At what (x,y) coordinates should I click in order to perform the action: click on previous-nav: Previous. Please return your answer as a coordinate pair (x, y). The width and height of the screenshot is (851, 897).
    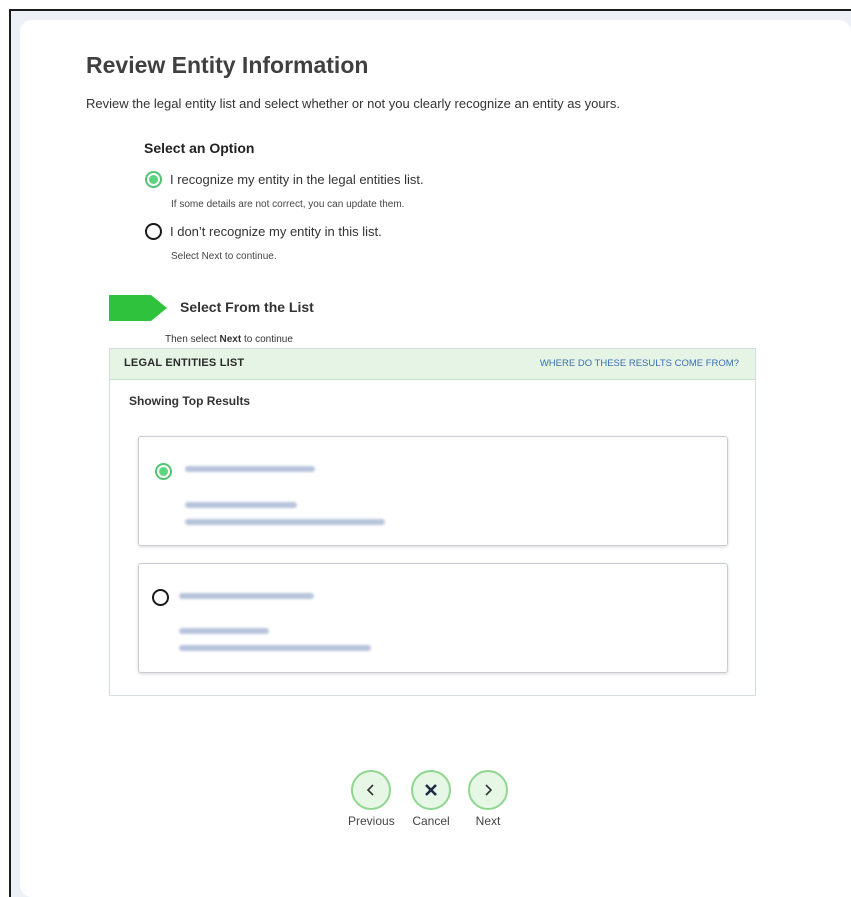
    Looking at the image, I should click on (371, 799).